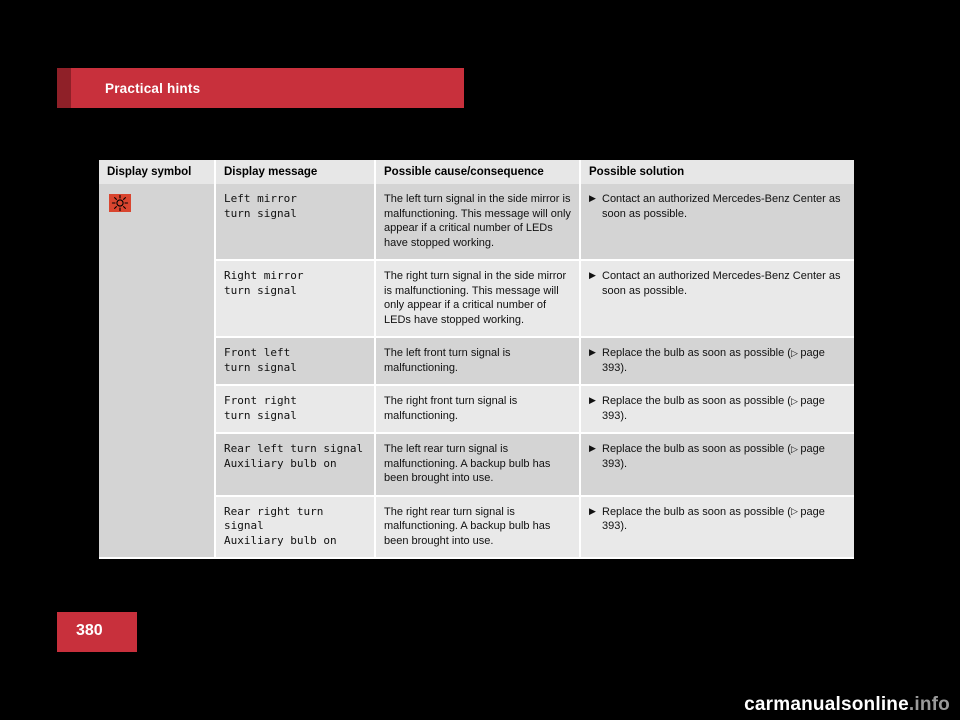 This screenshot has height=720, width=960. What do you see at coordinates (120, 203) in the screenshot?
I see `turn-signal-indicator-icon` at bounding box center [120, 203].